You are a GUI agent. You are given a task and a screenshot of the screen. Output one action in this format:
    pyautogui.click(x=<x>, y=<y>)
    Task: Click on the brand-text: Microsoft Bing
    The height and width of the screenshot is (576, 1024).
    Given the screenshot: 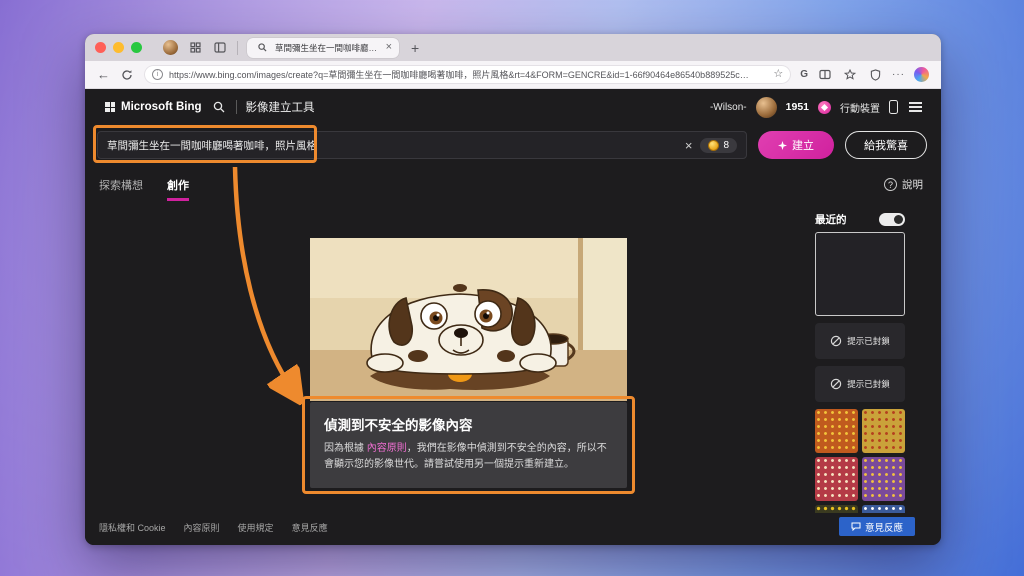 What is the action you would take?
    pyautogui.click(x=161, y=107)
    